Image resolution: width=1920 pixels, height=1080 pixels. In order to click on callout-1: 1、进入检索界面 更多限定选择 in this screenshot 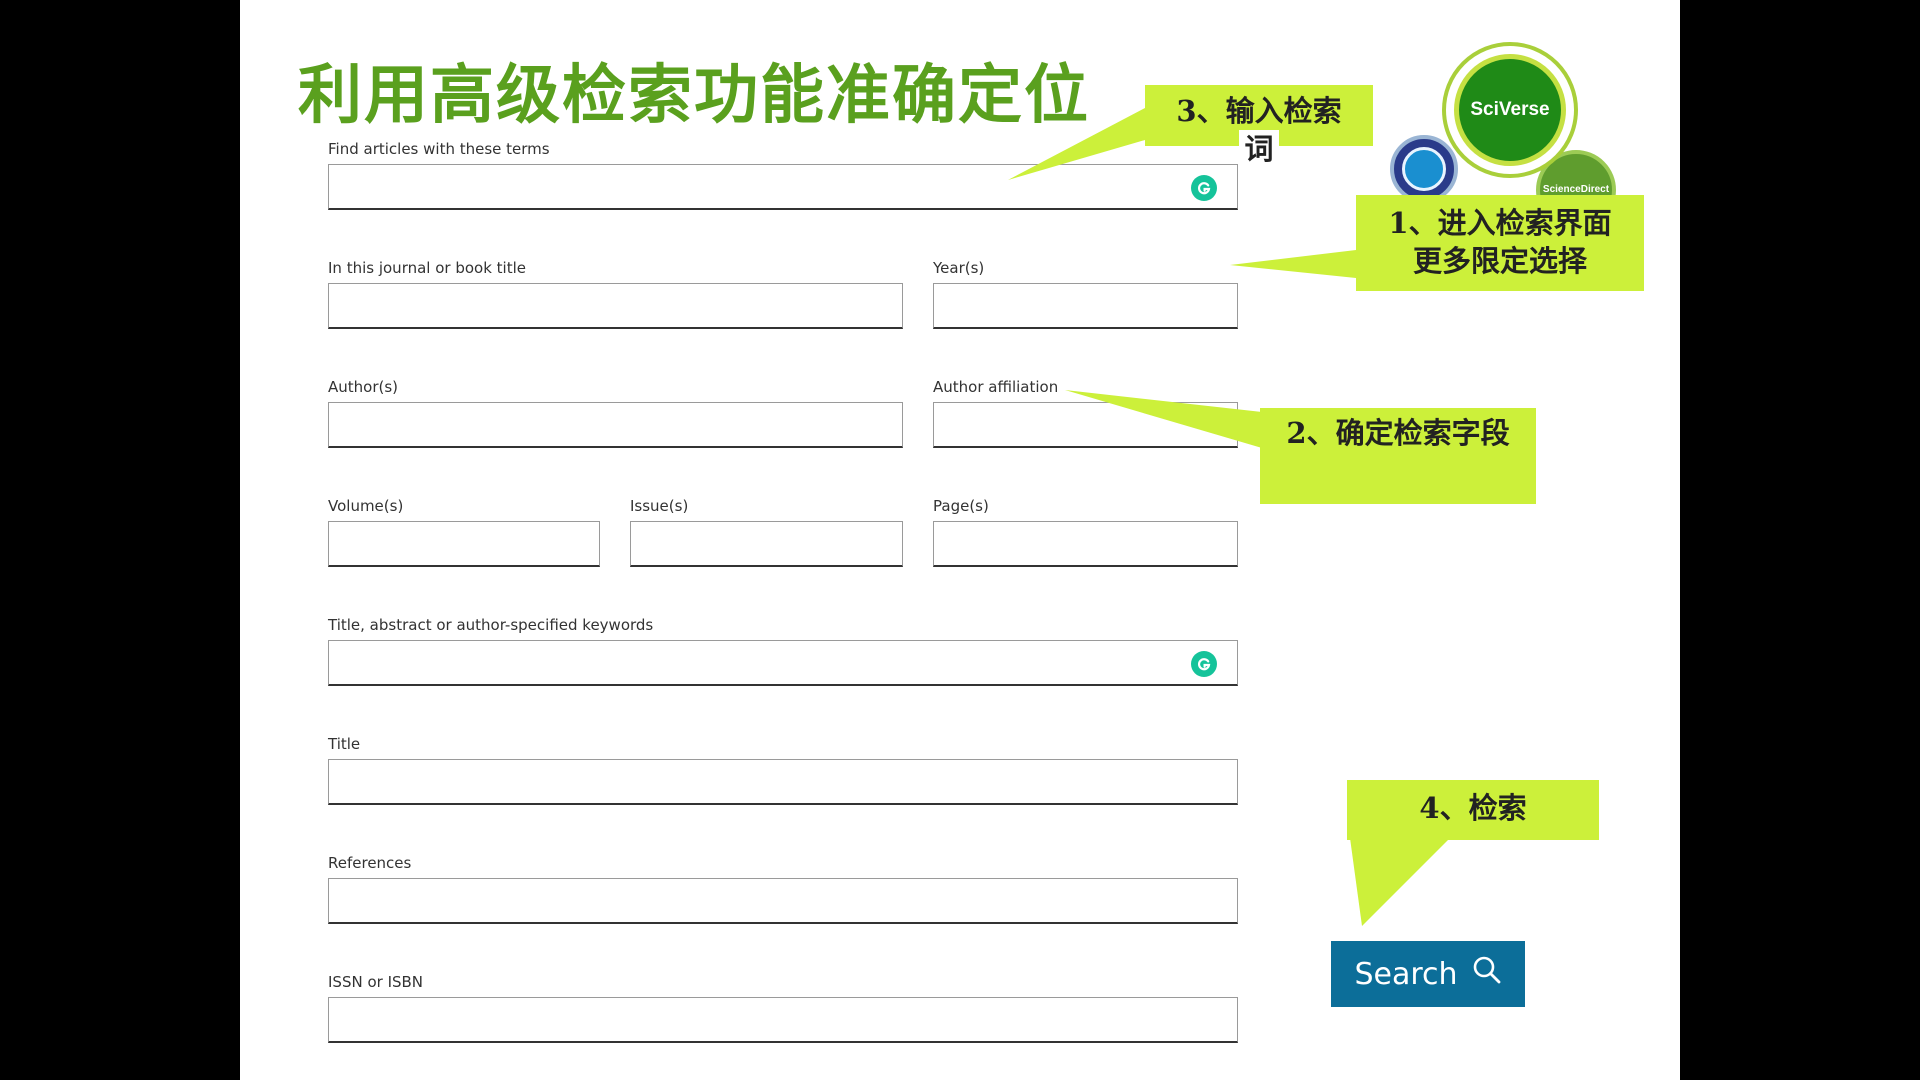, I will do `click(1500, 243)`.